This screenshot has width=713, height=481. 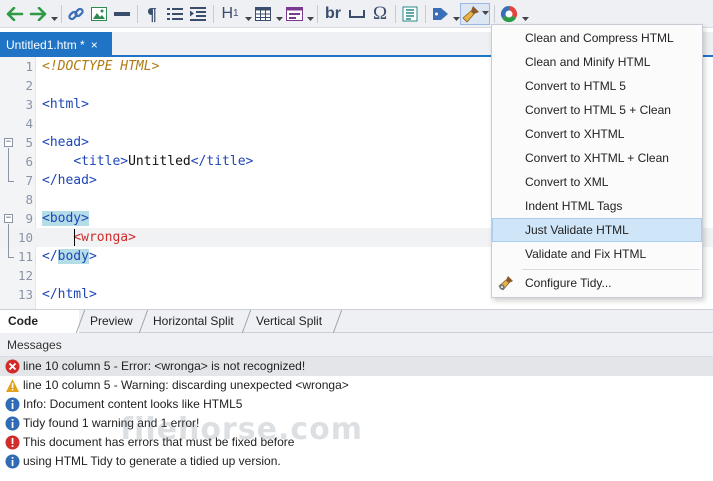 I want to click on bookmark-icon, so click(x=440, y=14).